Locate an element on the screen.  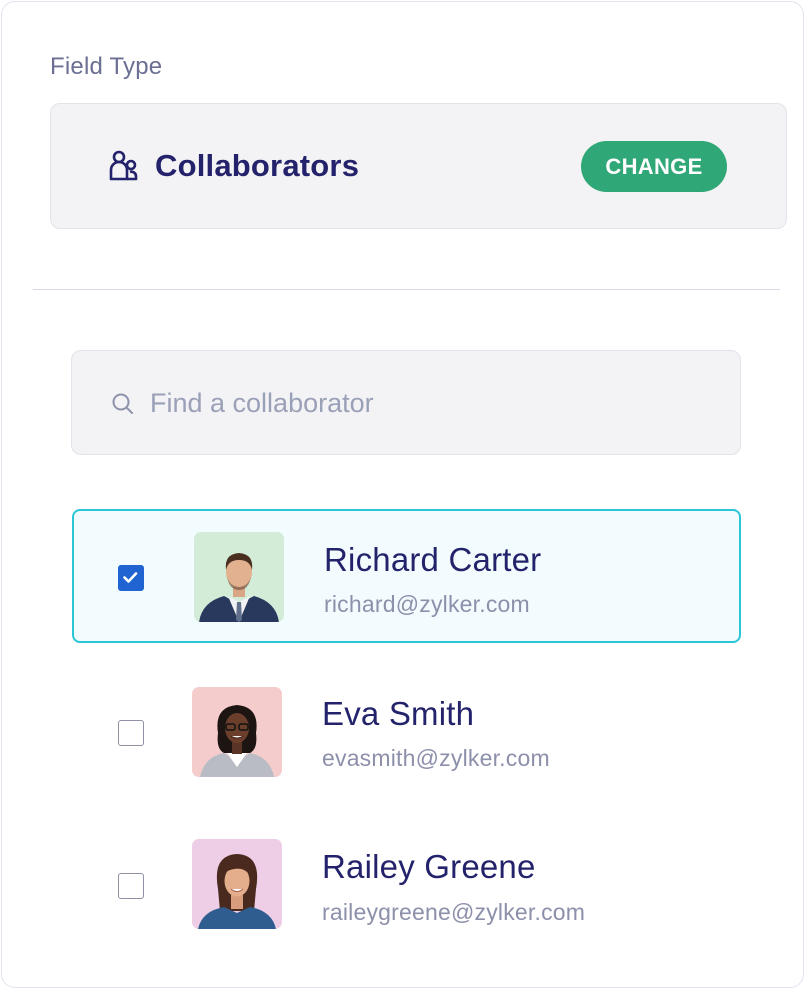
section-divider is located at coordinates (406, 289).